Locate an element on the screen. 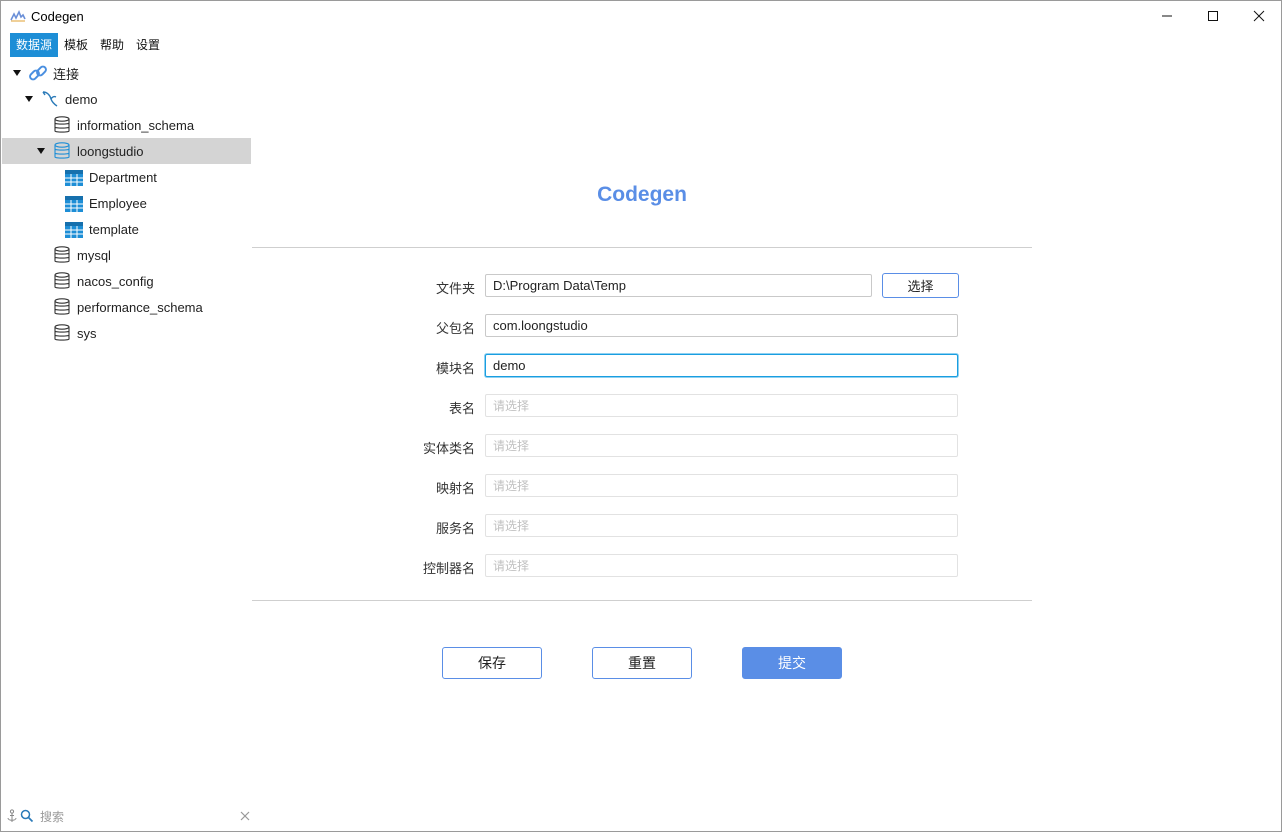 The image size is (1282, 832). tree-node-demo: demo is located at coordinates (126, 99).